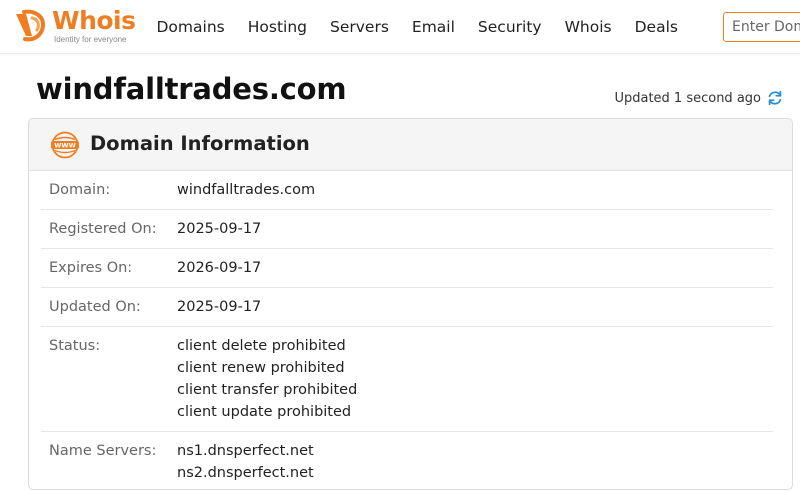  I want to click on page-title: windfalltrades.com, so click(191, 89).